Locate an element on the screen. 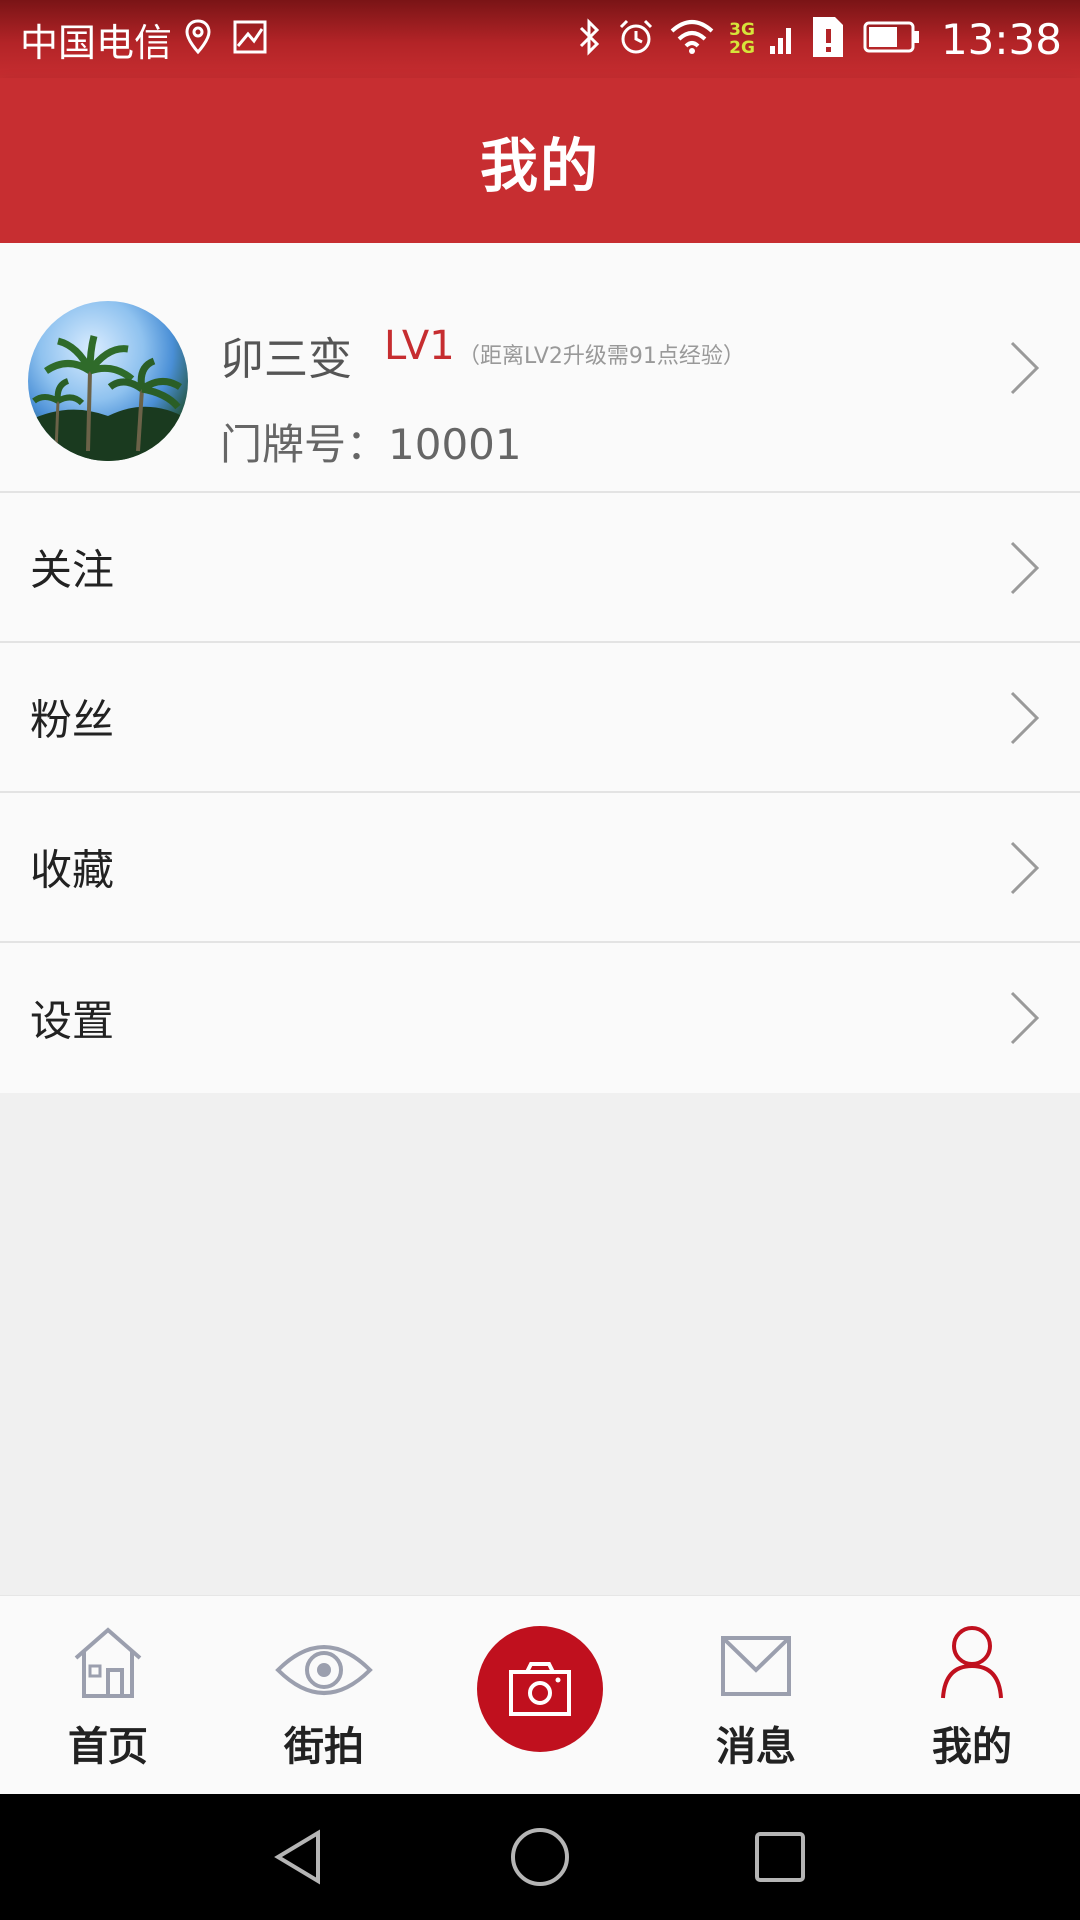 This screenshot has width=1080, height=1920. username: 卯三变 is located at coordinates (286, 359).